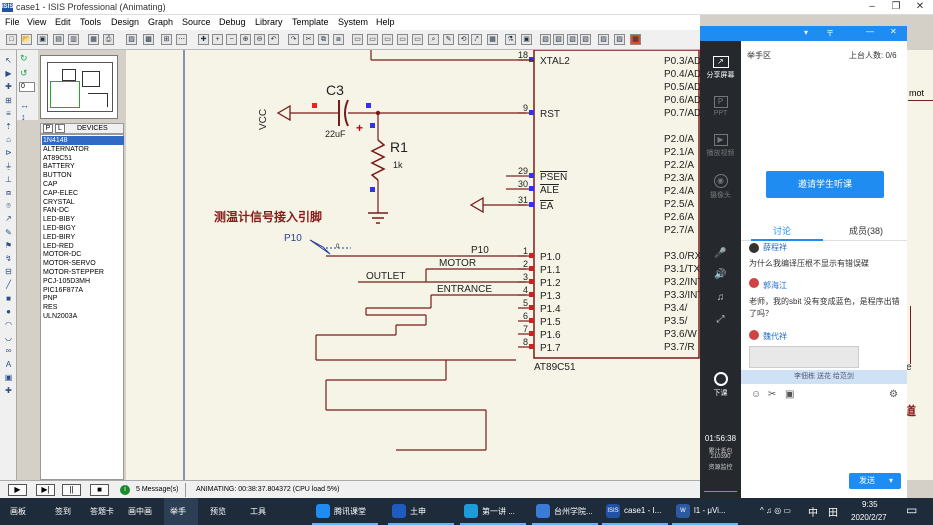 This screenshot has width=933, height=525. I want to click on mode-tool-icon: ⏚, so click(8, 167).